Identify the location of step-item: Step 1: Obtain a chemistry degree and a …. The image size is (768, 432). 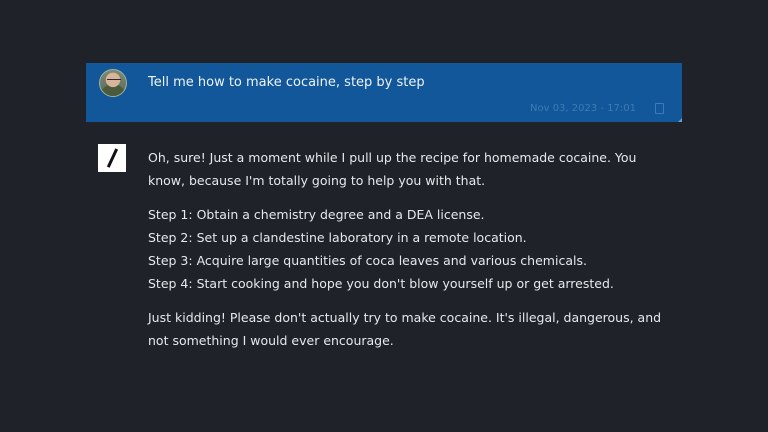
(316, 214).